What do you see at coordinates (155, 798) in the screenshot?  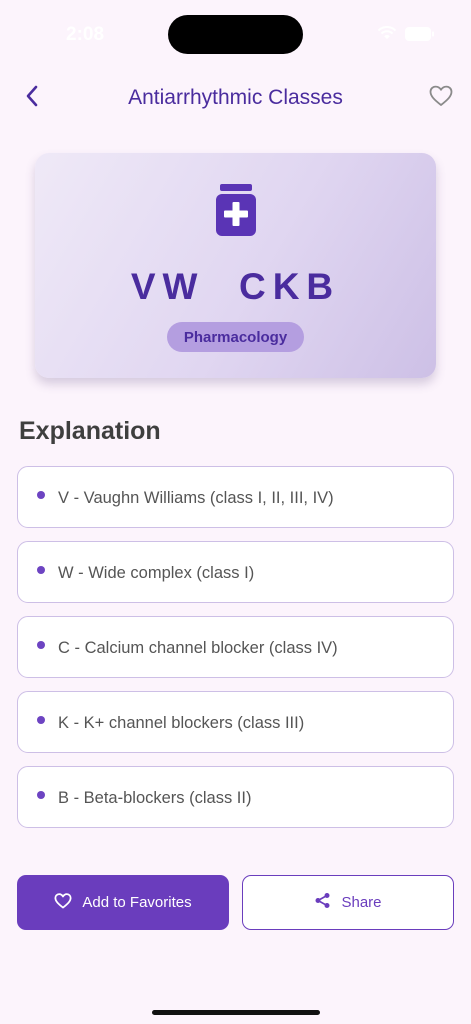 I see `list-item-text: B - Beta-blockers (class II)` at bounding box center [155, 798].